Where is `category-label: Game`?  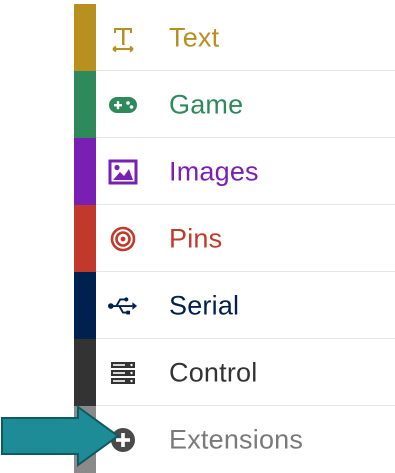 category-label: Game is located at coordinates (206, 104).